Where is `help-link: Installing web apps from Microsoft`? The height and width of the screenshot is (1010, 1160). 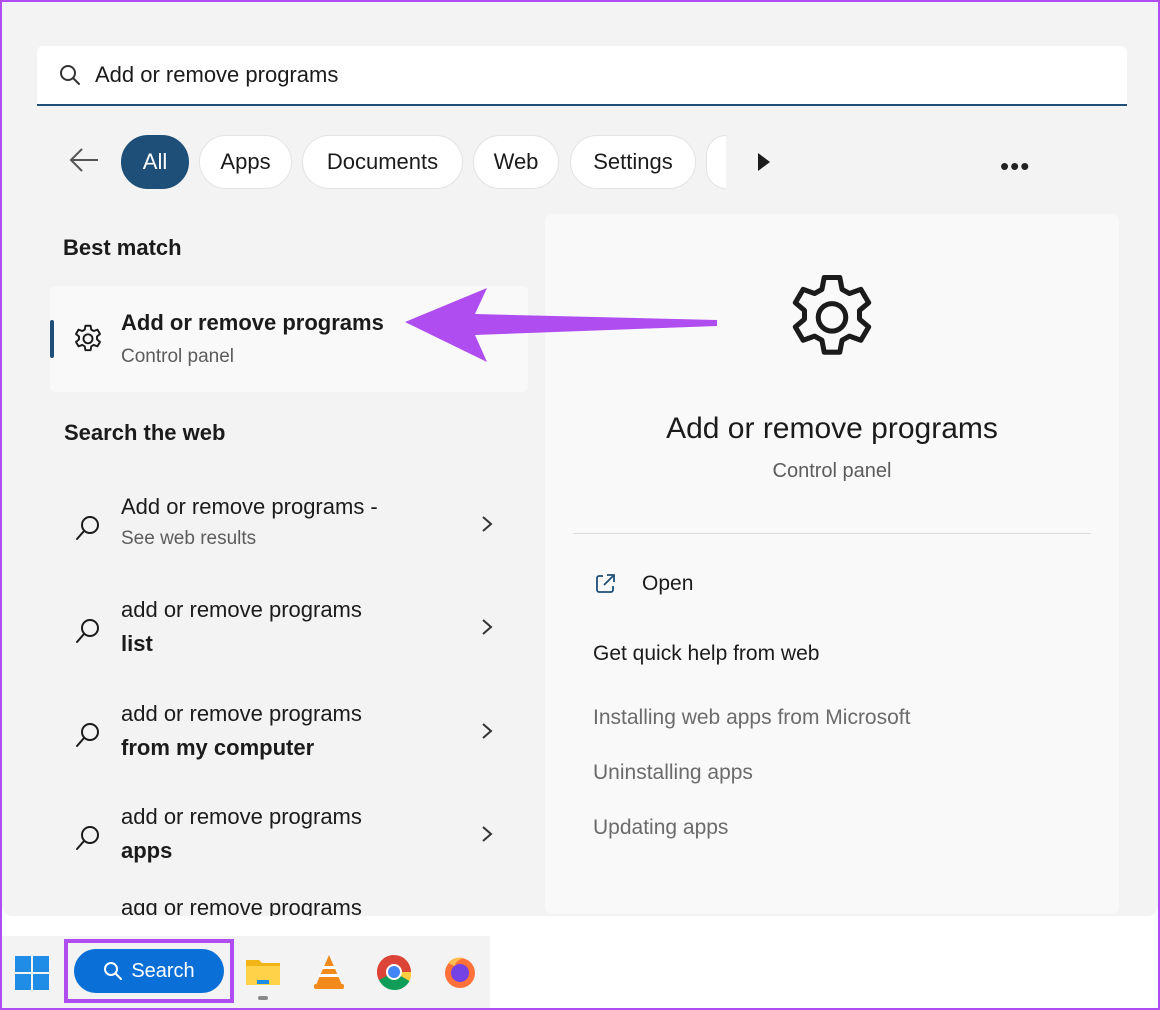
help-link: Installing web apps from Microsoft is located at coordinates (751, 718).